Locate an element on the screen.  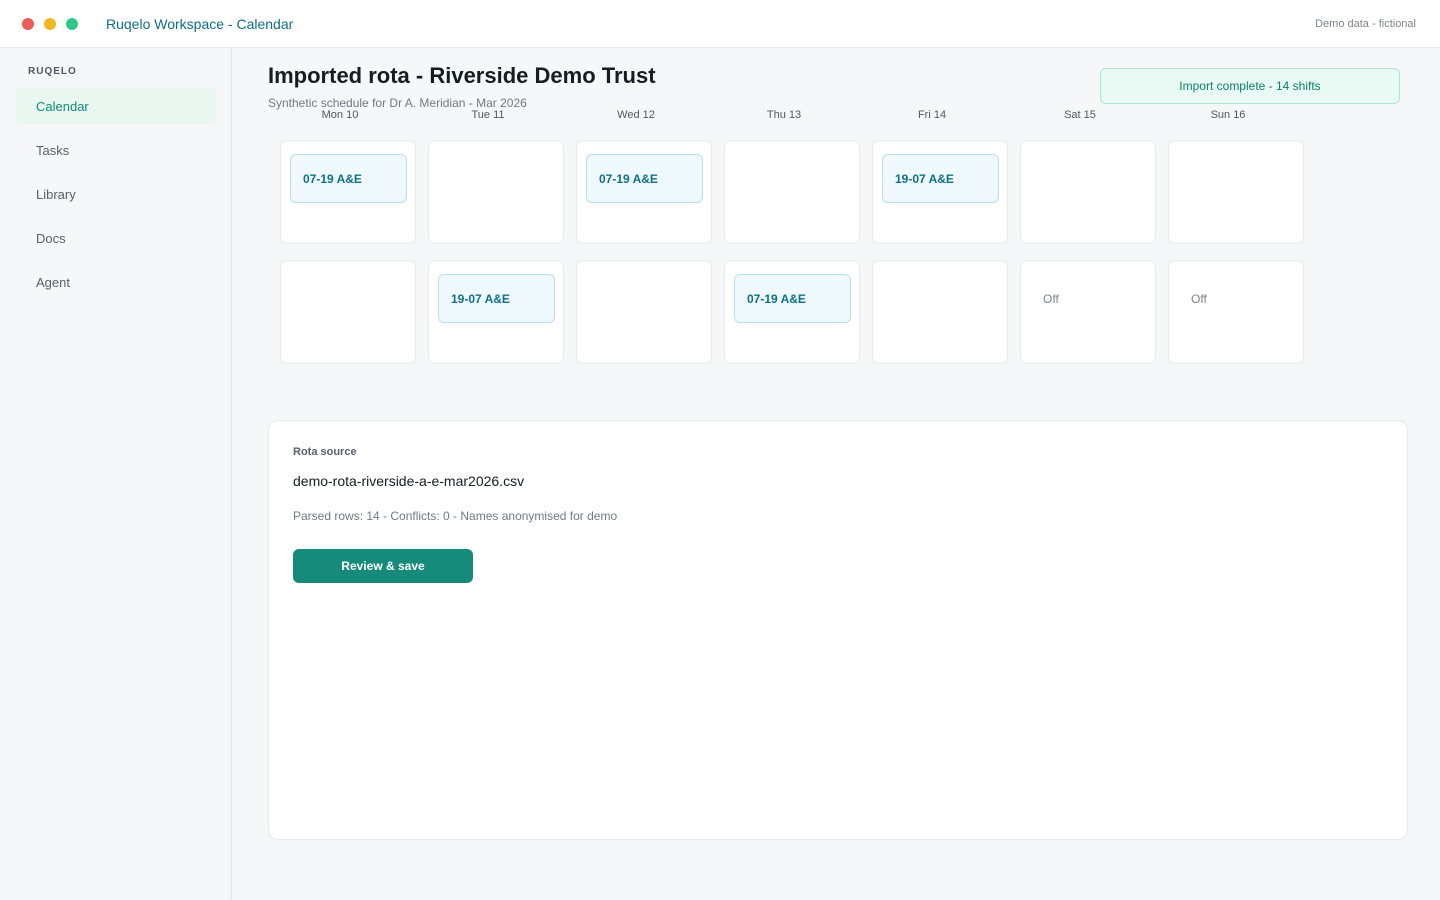
calendar-cell-week2-tue: 19-07 A&E is located at coordinates (496, 312).